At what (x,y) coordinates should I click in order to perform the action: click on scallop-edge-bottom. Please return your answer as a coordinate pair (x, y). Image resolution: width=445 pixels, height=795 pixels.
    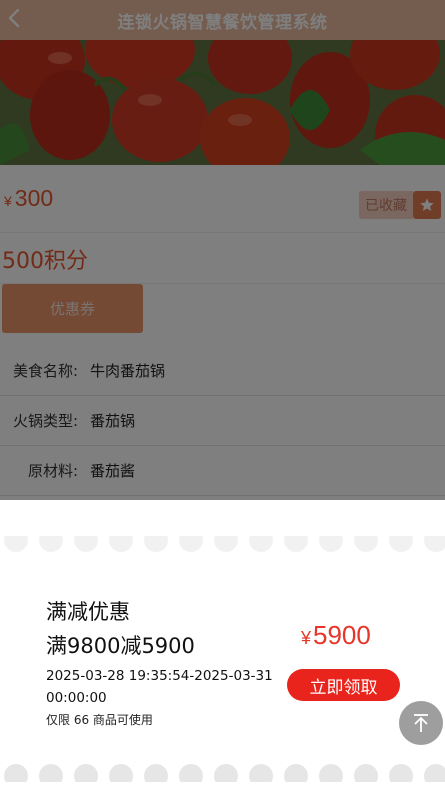
    Looking at the image, I should click on (222, 774).